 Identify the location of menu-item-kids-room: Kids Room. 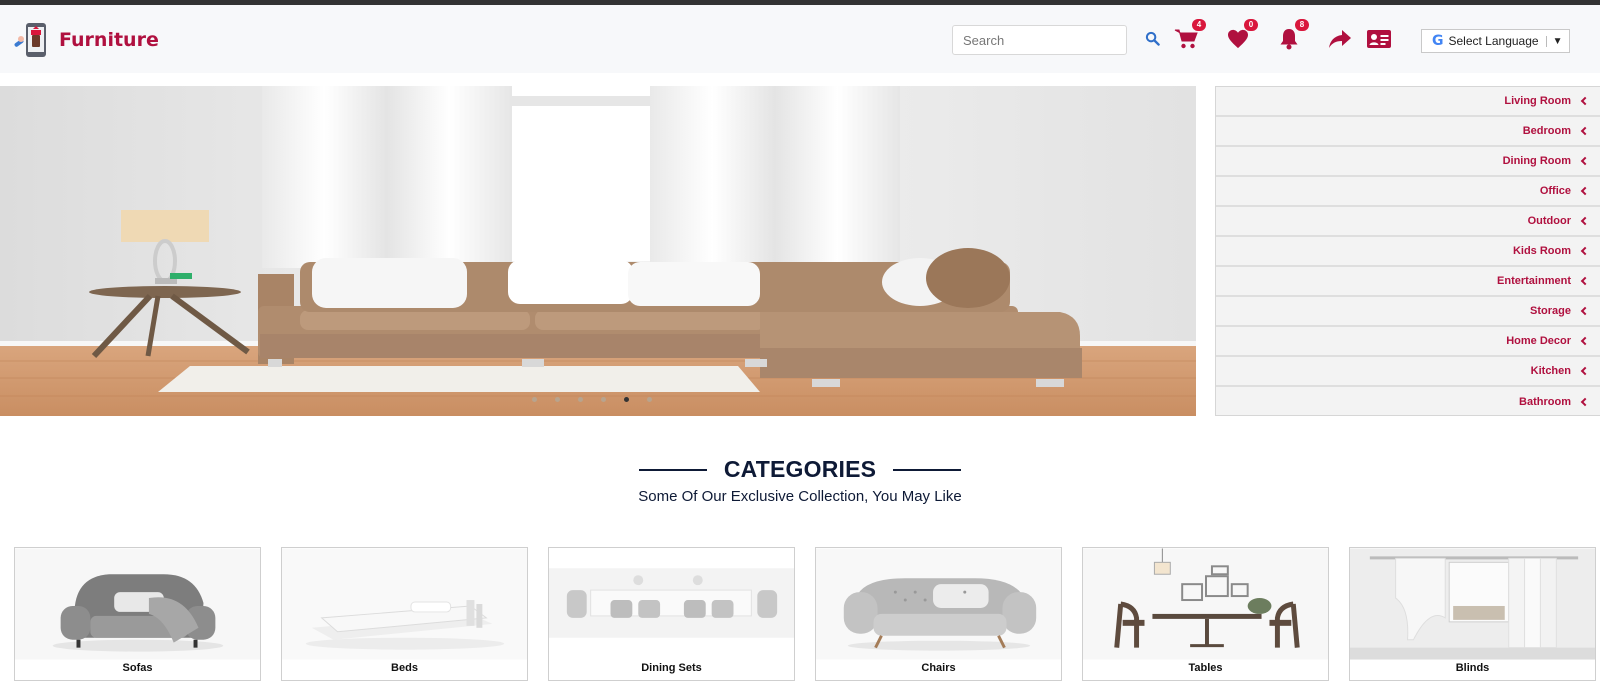
(1408, 252).